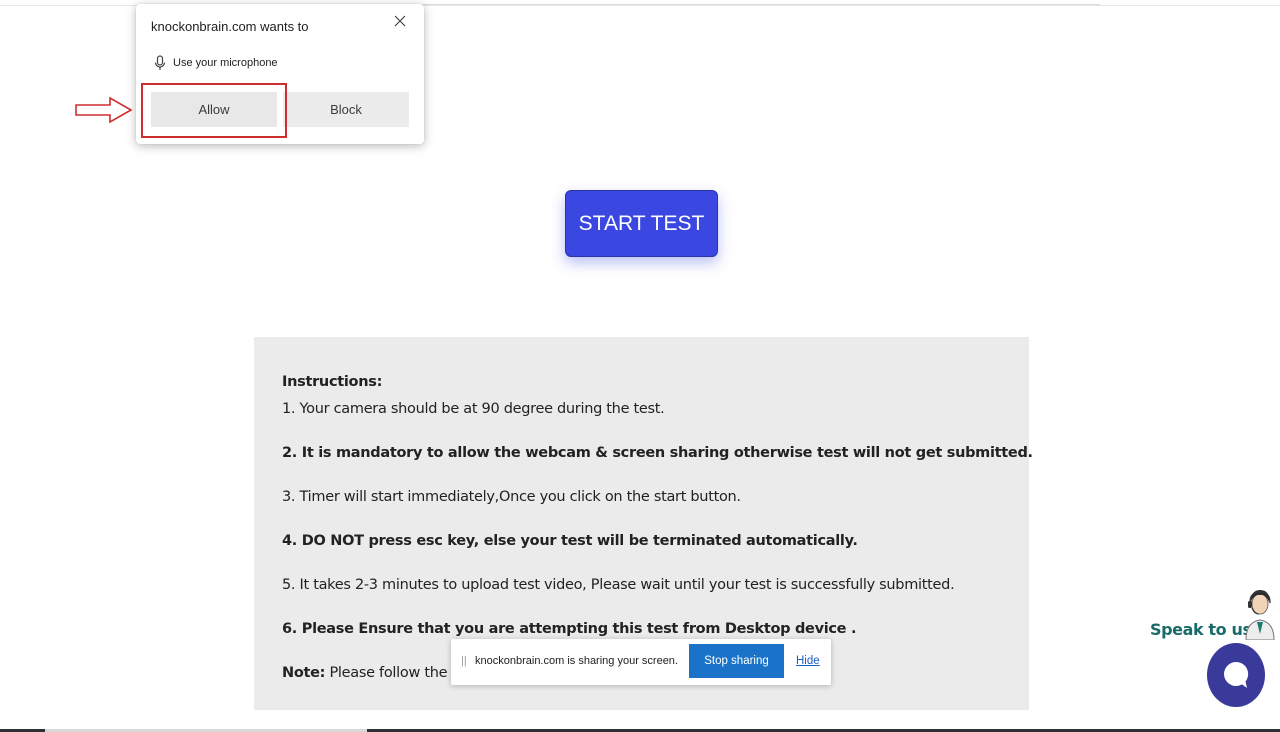 This screenshot has width=1280, height=732. What do you see at coordinates (304, 673) in the screenshot?
I see `note-label: Note:` at bounding box center [304, 673].